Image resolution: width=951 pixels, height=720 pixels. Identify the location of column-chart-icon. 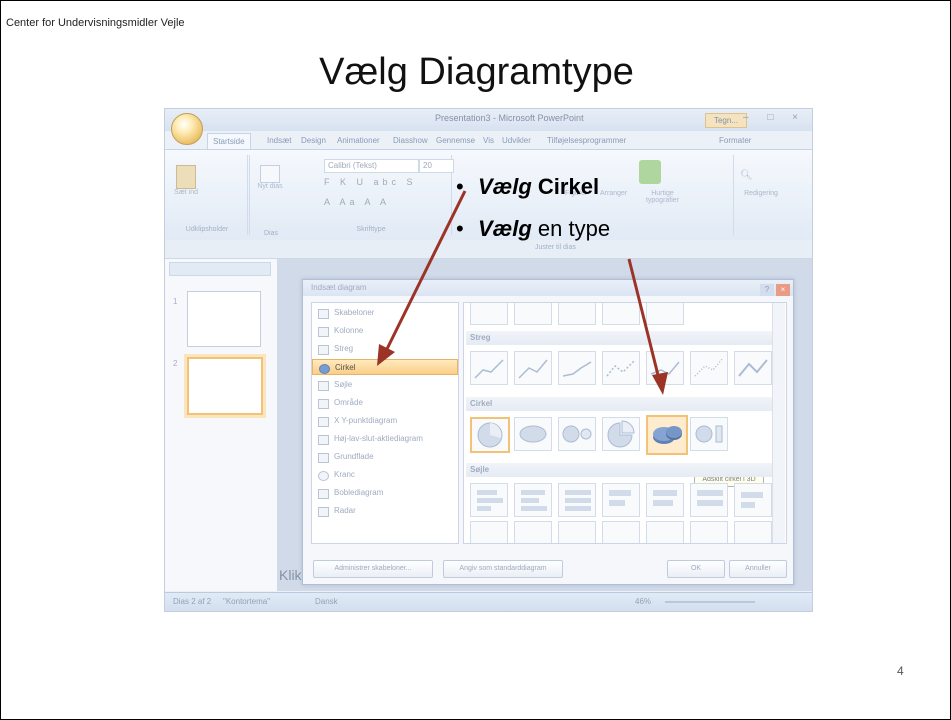
(323, 332).